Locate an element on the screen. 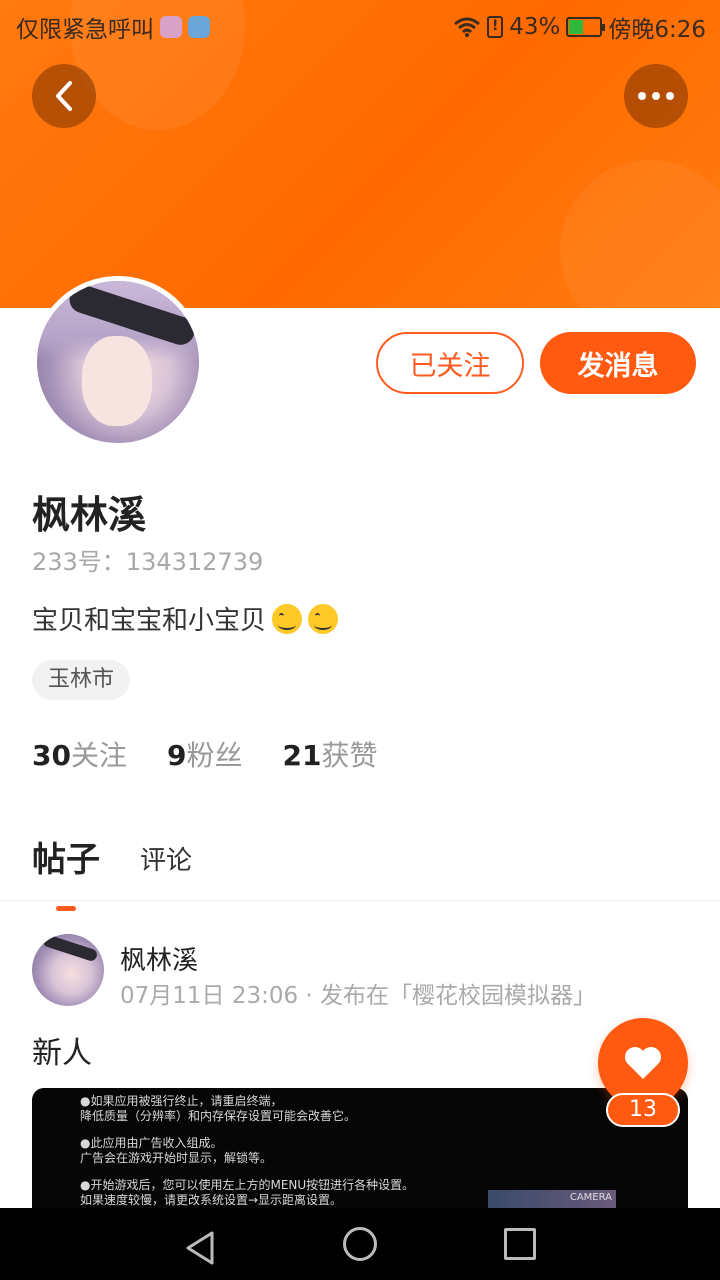 Image resolution: width=720 pixels, height=1280 pixels. battery-warning-icon: ! is located at coordinates (495, 27).